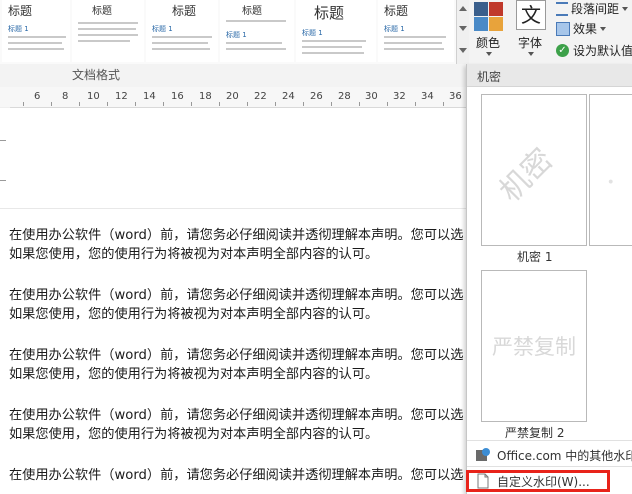 Image resolution: width=632 pixels, height=494 pixels. I want to click on watermark-thumbnail-confidential: 机密, so click(534, 170).